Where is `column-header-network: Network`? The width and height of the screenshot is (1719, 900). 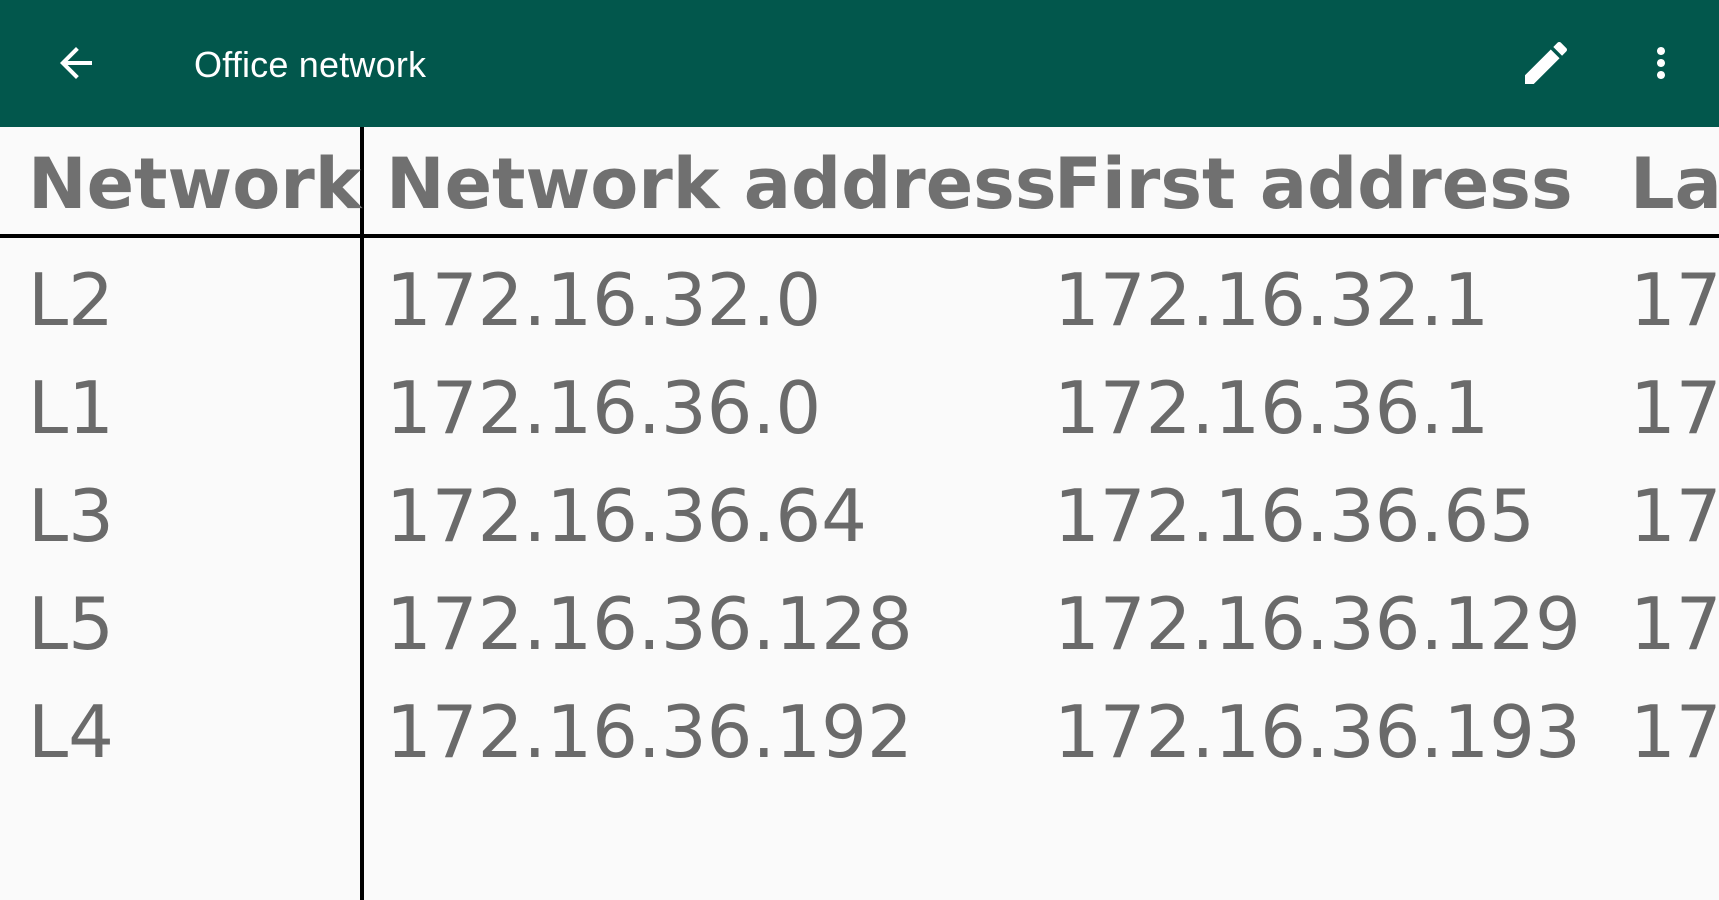
column-header-network: Network is located at coordinates (194, 184).